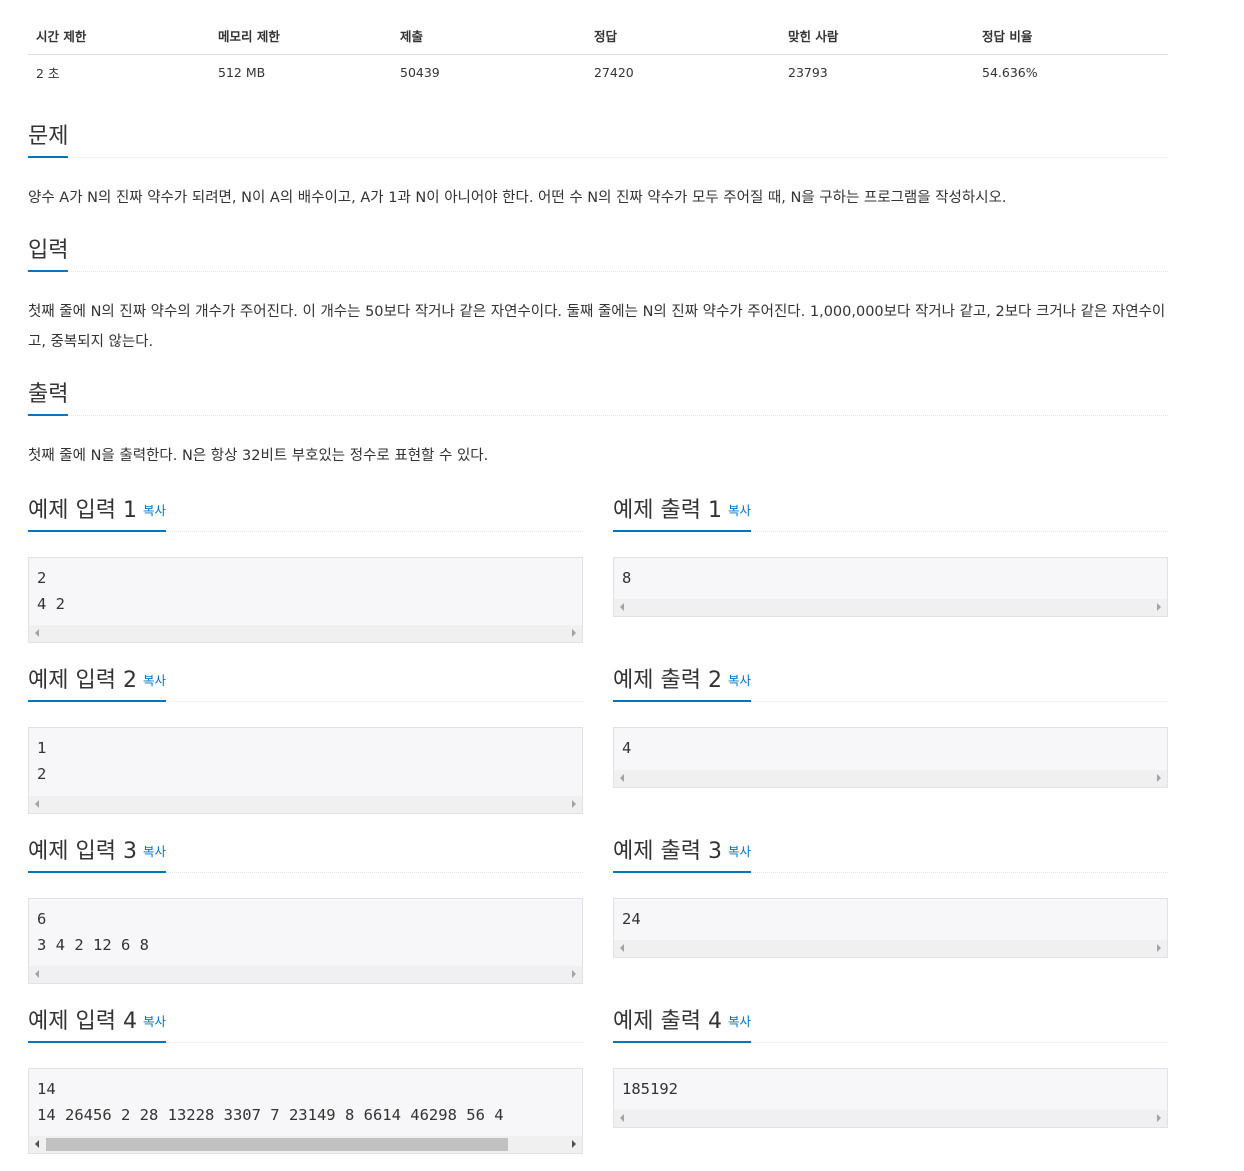 The width and height of the screenshot is (1244, 1171). What do you see at coordinates (682, 514) in the screenshot?
I see `sample-output-1-title: 예제 출력 1 복사` at bounding box center [682, 514].